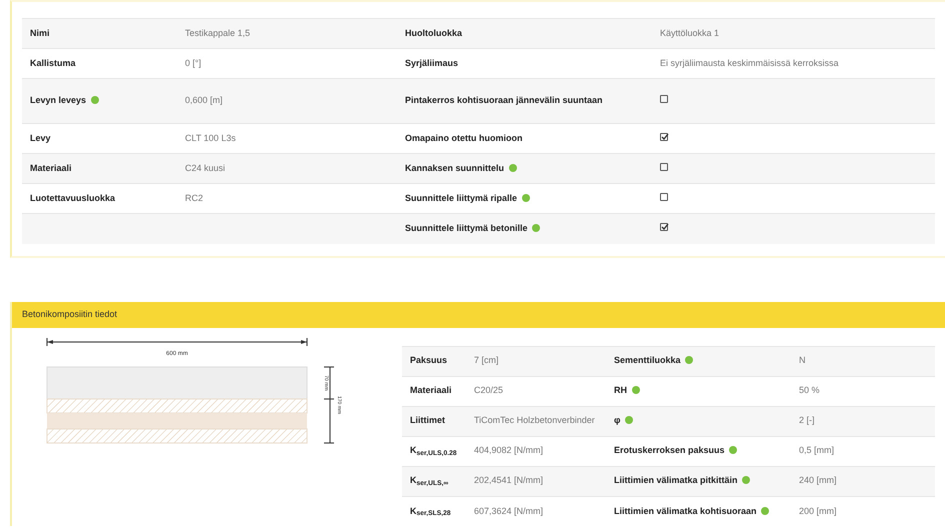 Image resolution: width=945 pixels, height=530 pixels. Describe the element at coordinates (430, 511) in the screenshot. I see `field-label: K$_{ser,SLS,28}$` at that location.